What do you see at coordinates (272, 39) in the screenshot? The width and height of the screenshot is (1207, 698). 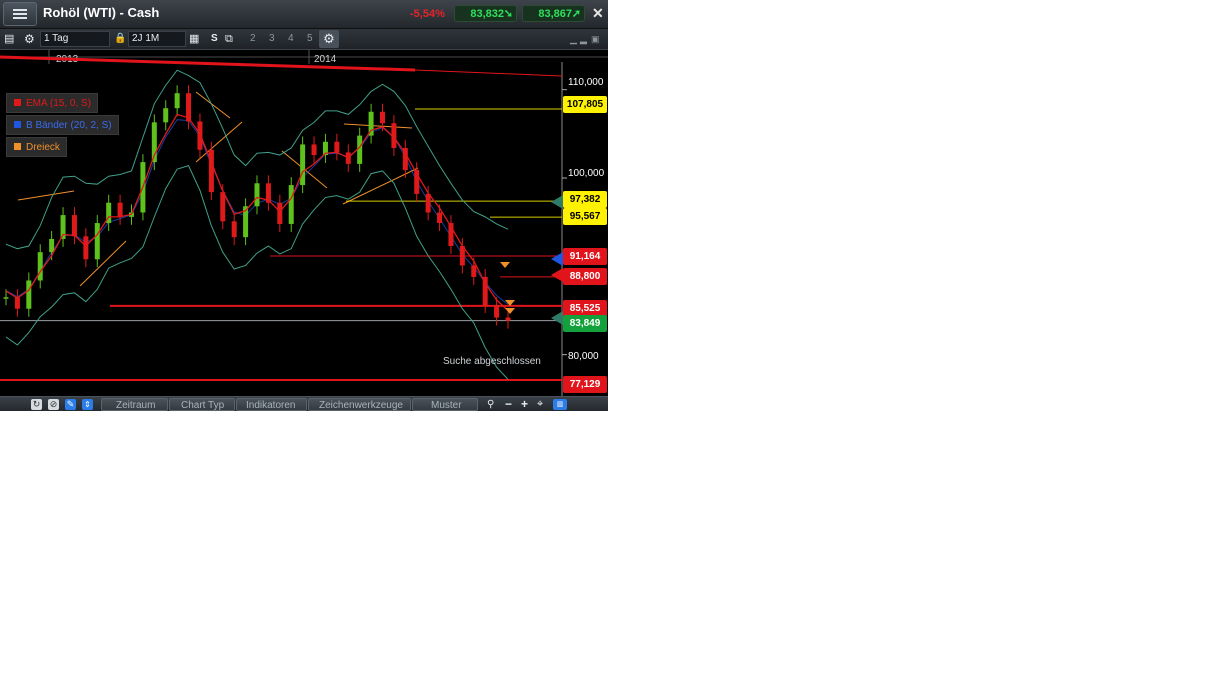 I see `page-3-button: 3` at bounding box center [272, 39].